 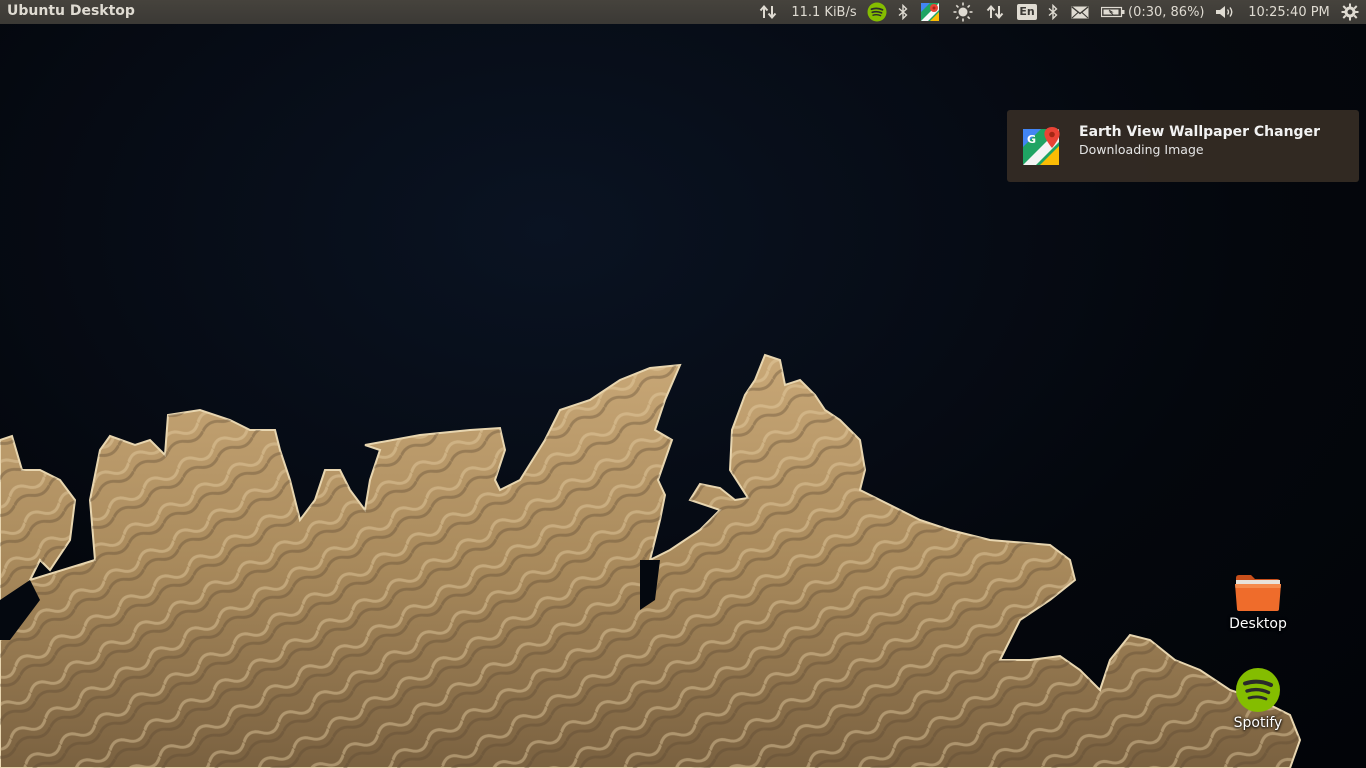 What do you see at coordinates (930, 12) in the screenshot?
I see `google-maps-tray-icon` at bounding box center [930, 12].